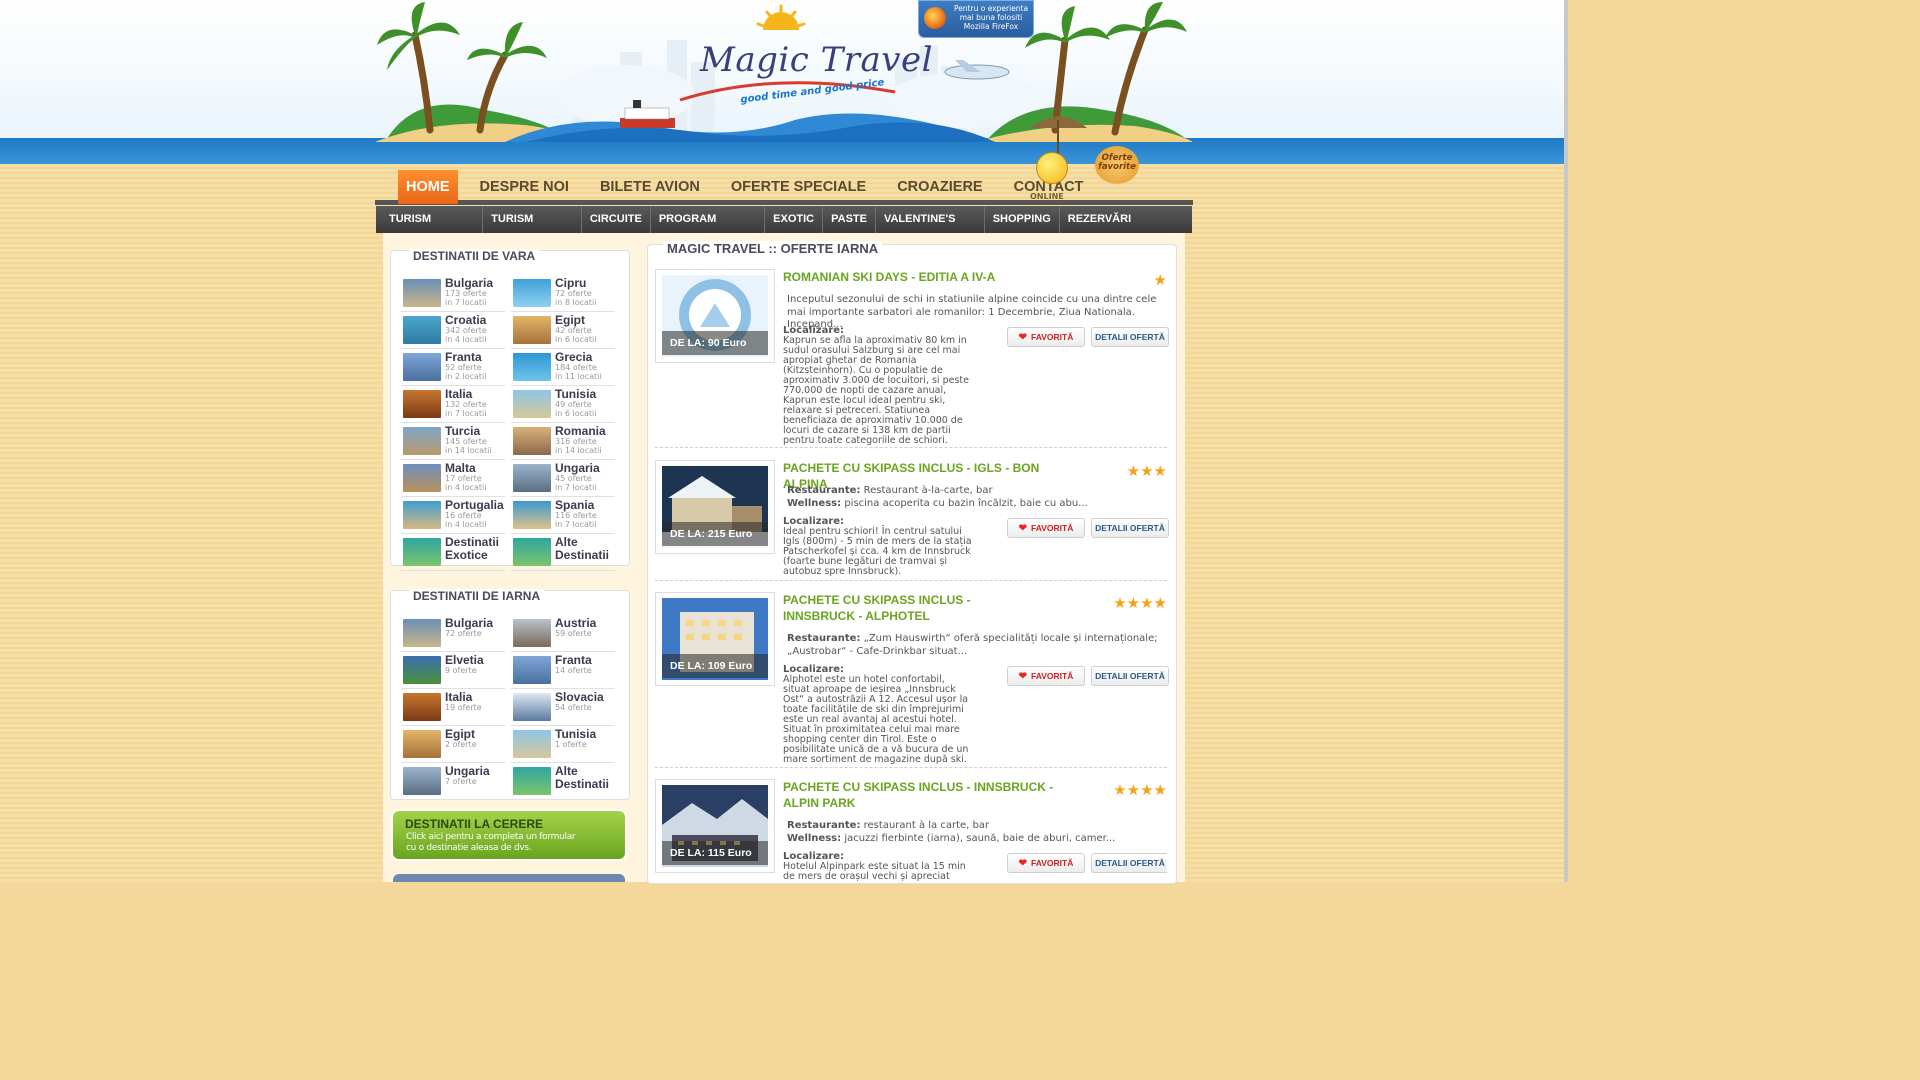 This screenshot has width=1920, height=1080. What do you see at coordinates (463, 707) in the screenshot?
I see `destination-count: 19 oferte` at bounding box center [463, 707].